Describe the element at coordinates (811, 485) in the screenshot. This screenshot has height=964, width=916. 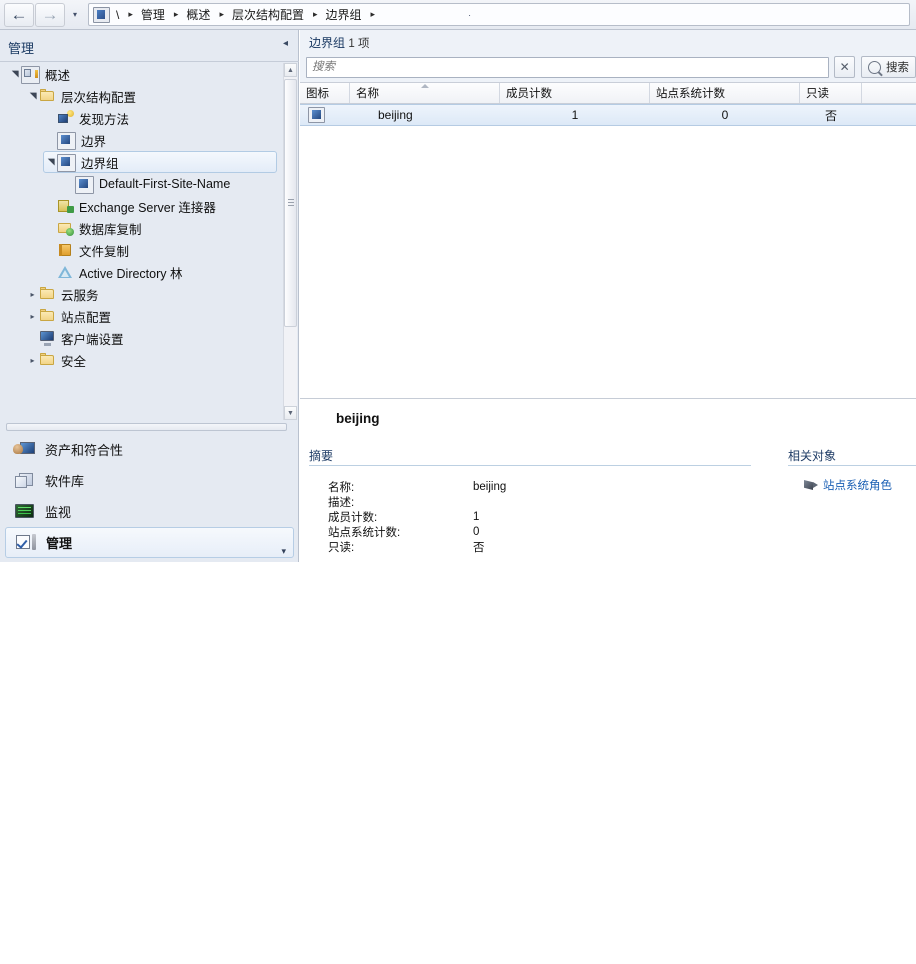
I see `site-system-role-icon` at that location.